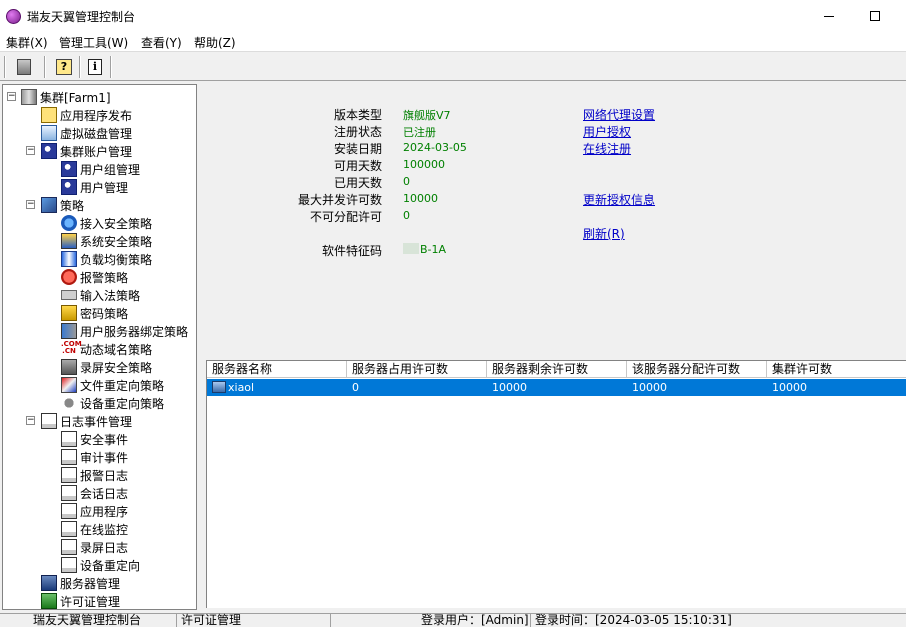  Describe the element at coordinates (57, 97) in the screenshot. I see `tree-root-farm: − 集群[Farm1]` at that location.